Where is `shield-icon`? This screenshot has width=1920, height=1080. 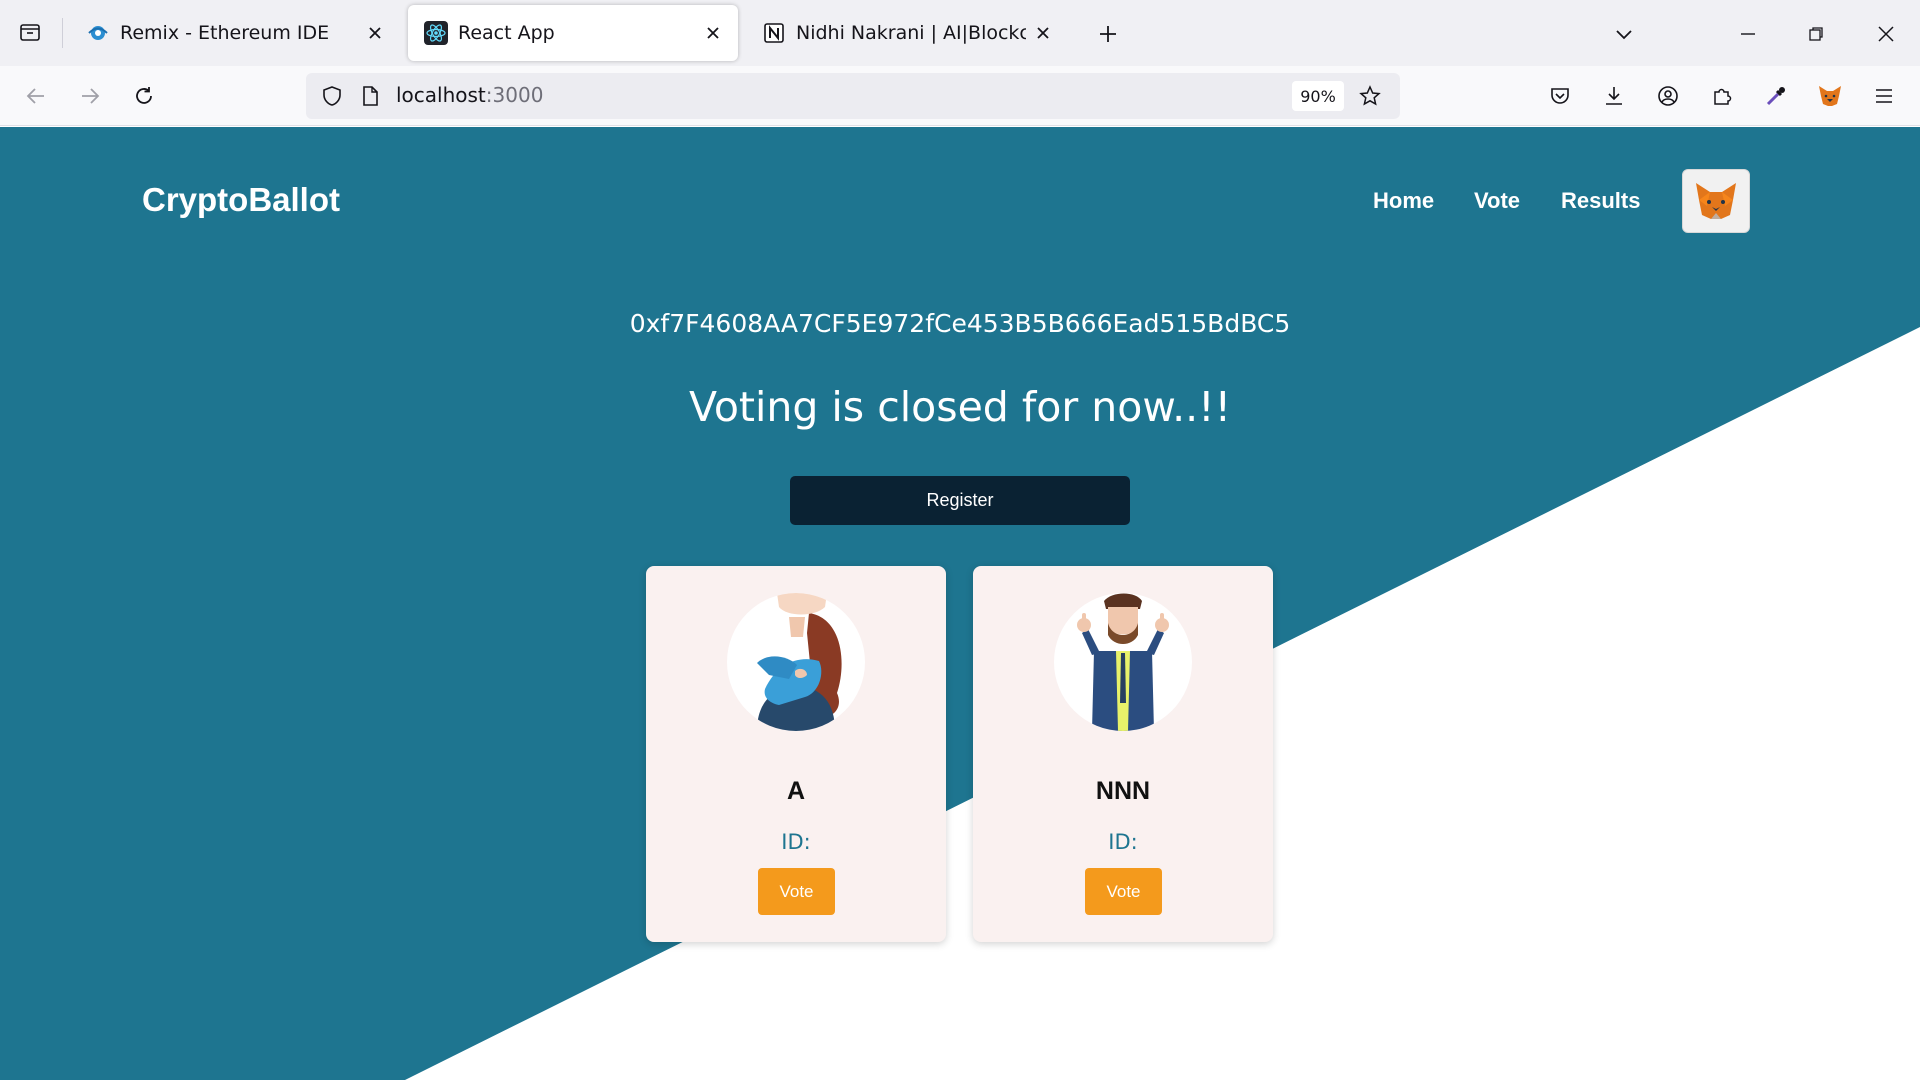
shield-icon is located at coordinates (332, 96).